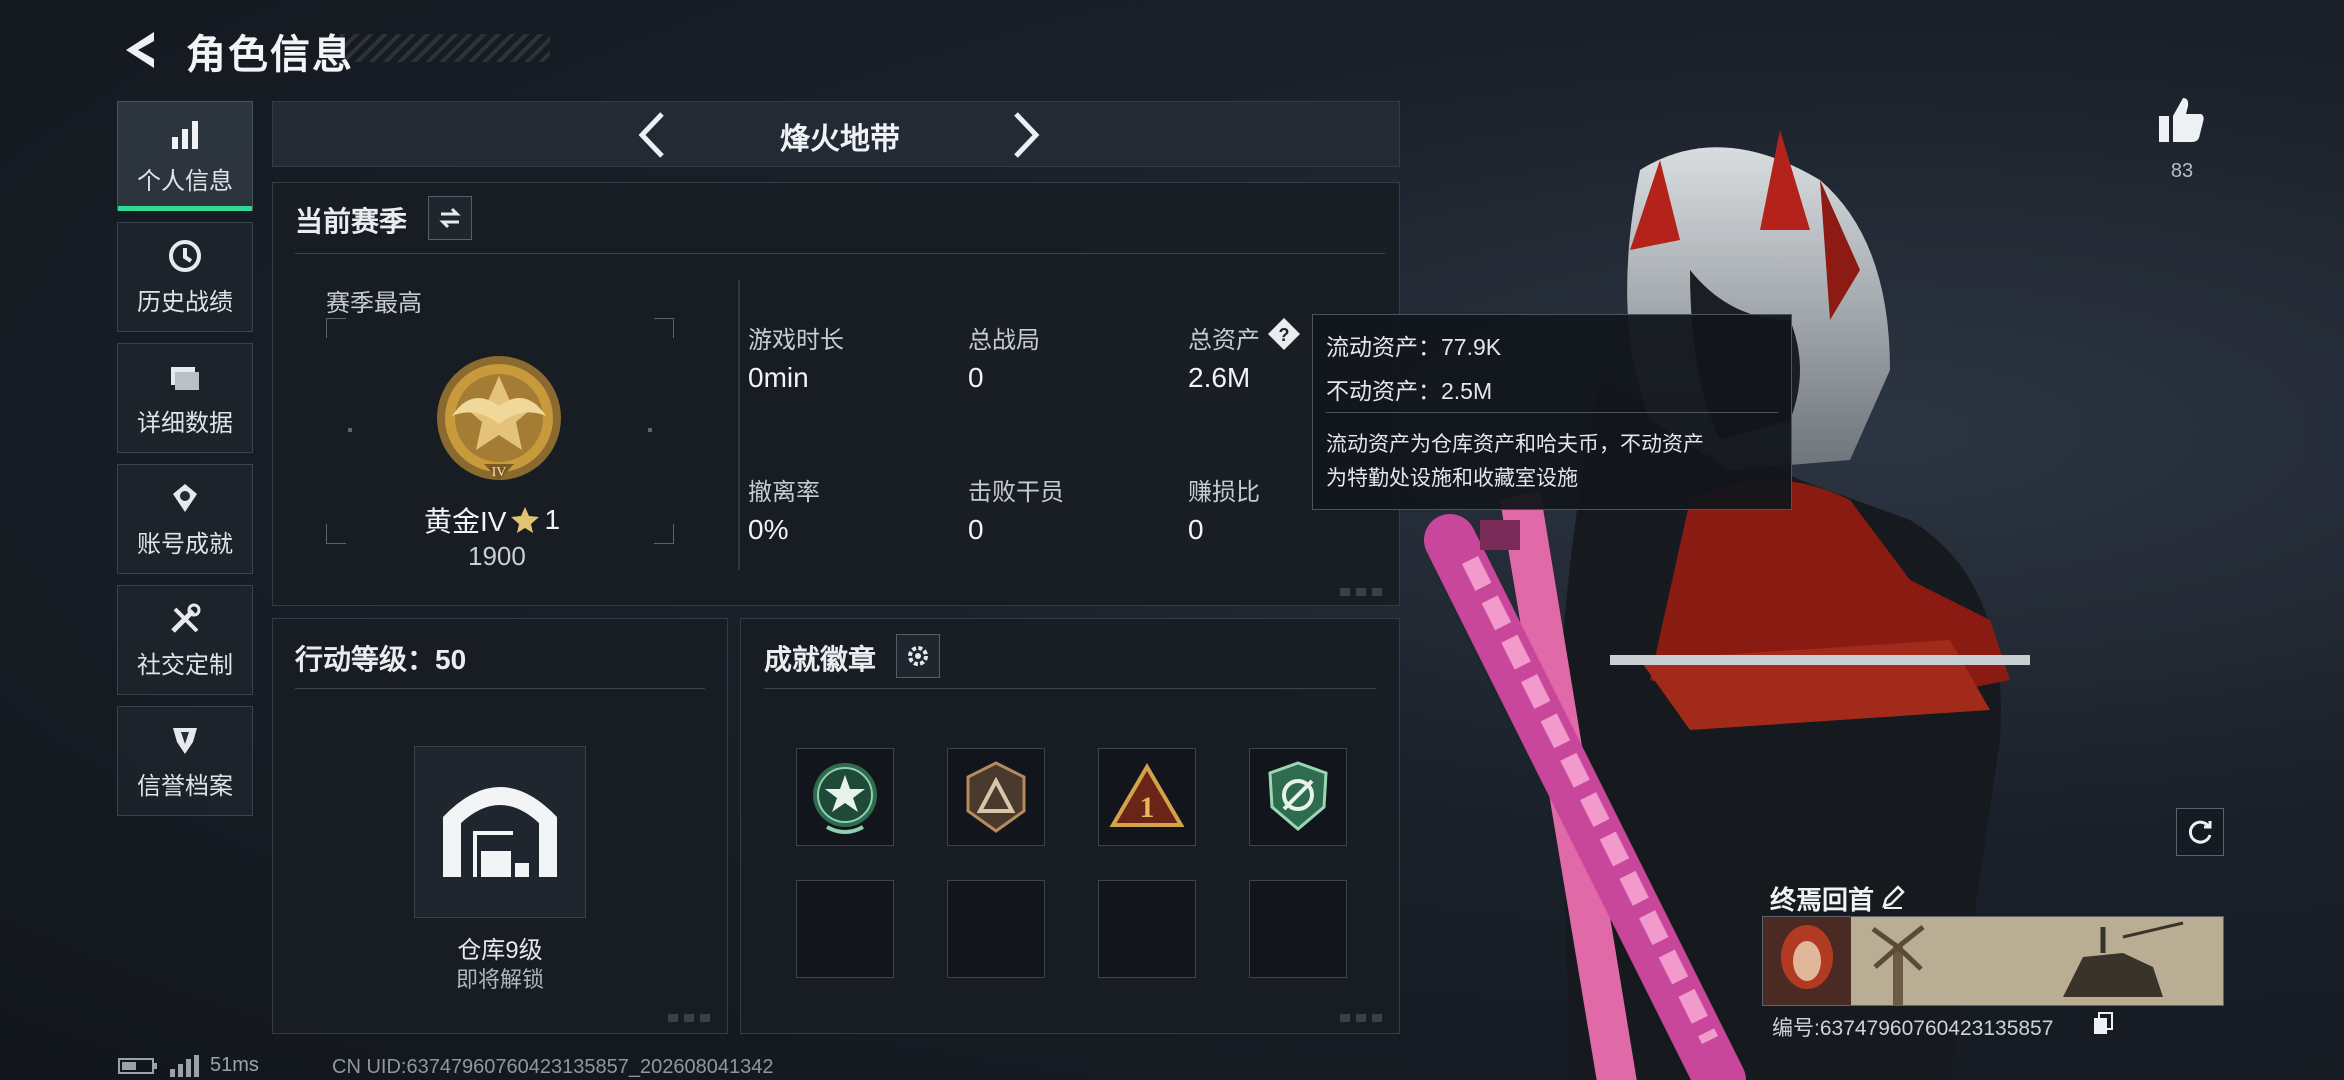 The image size is (2344, 1080). Describe the element at coordinates (445, 48) in the screenshot. I see `title-decoration` at that location.